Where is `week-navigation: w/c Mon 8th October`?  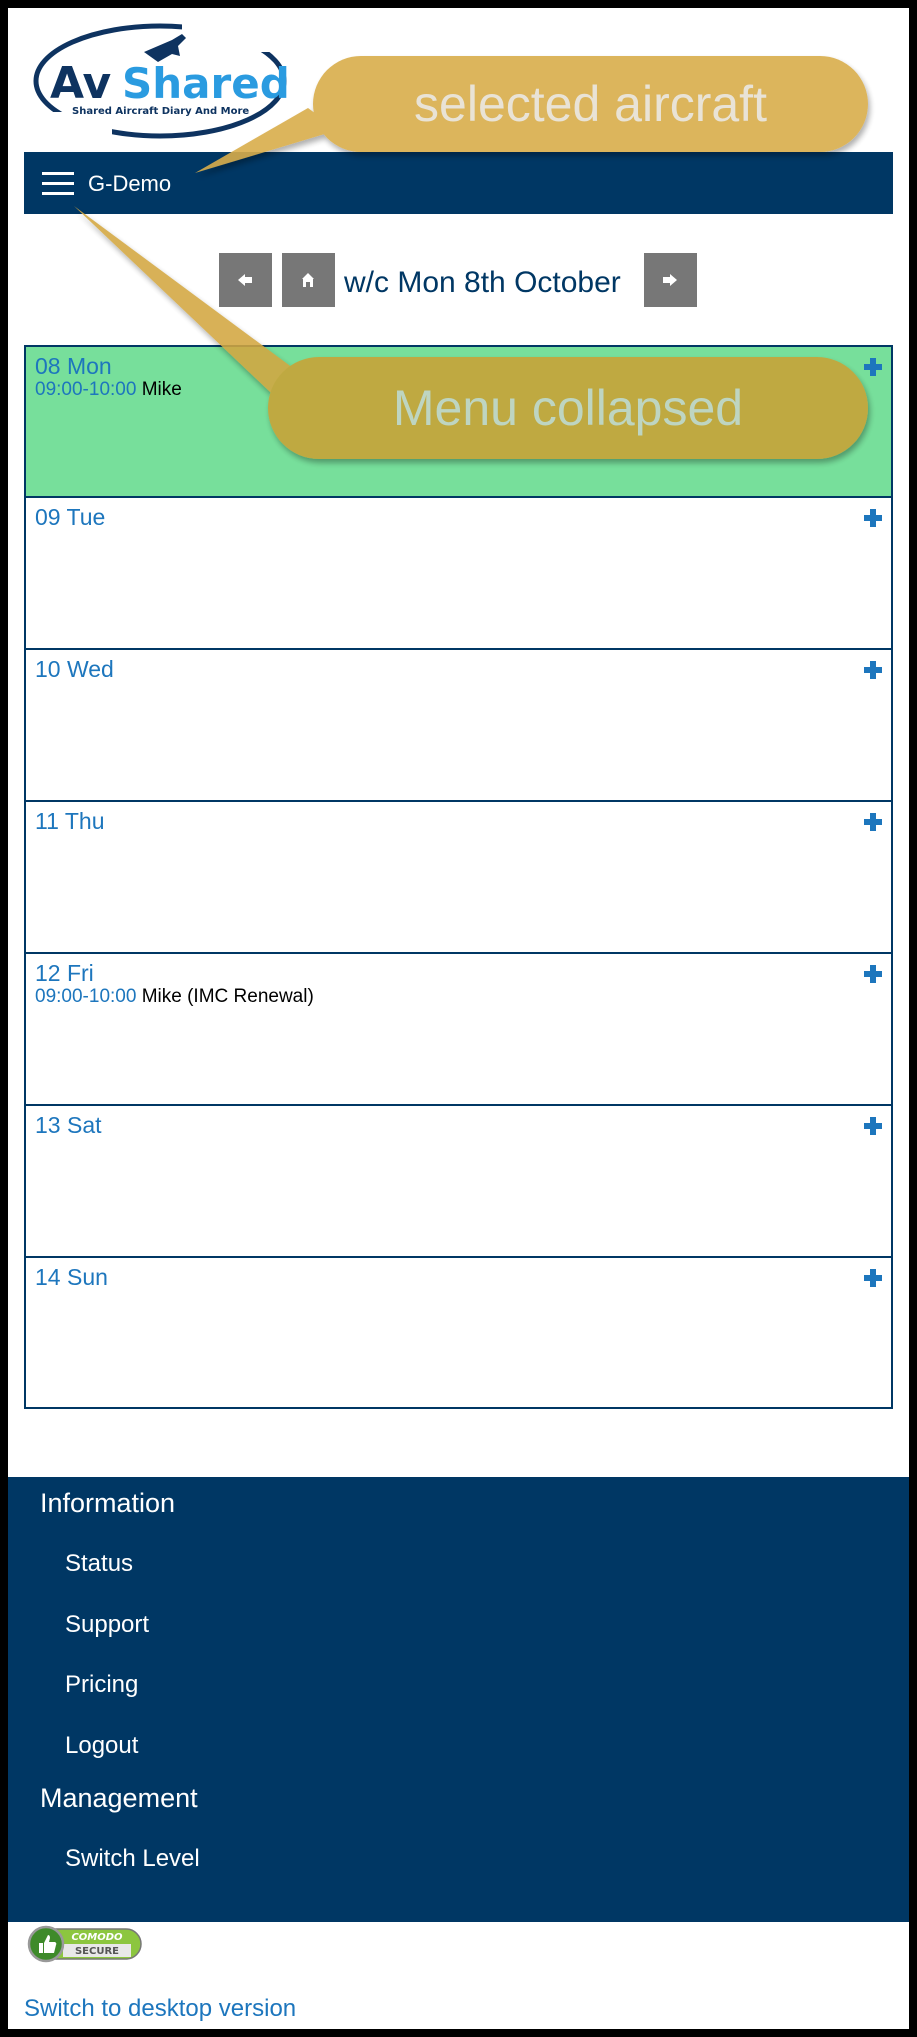
week-navigation: w/c Mon 8th October is located at coordinates (458, 281).